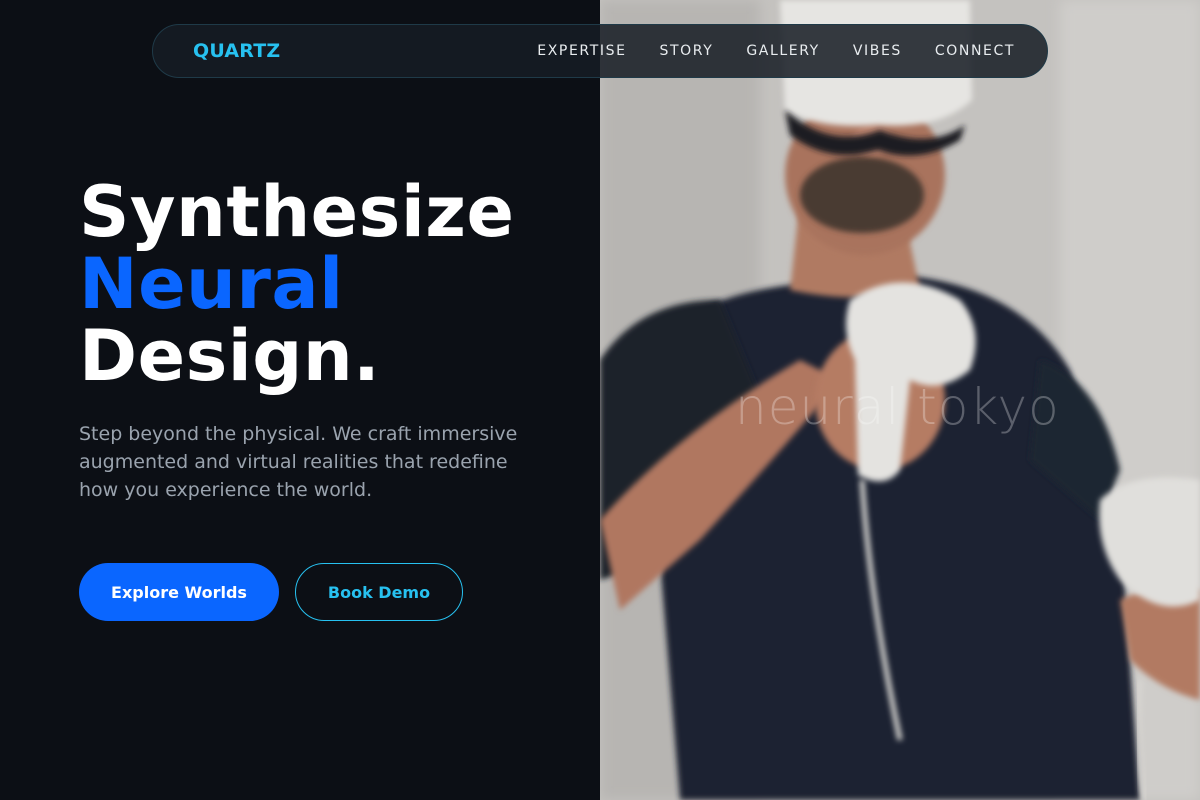 The width and height of the screenshot is (1200, 800). Describe the element at coordinates (211, 284) in the screenshot. I see `hero-heading-line-2: Neural` at that location.